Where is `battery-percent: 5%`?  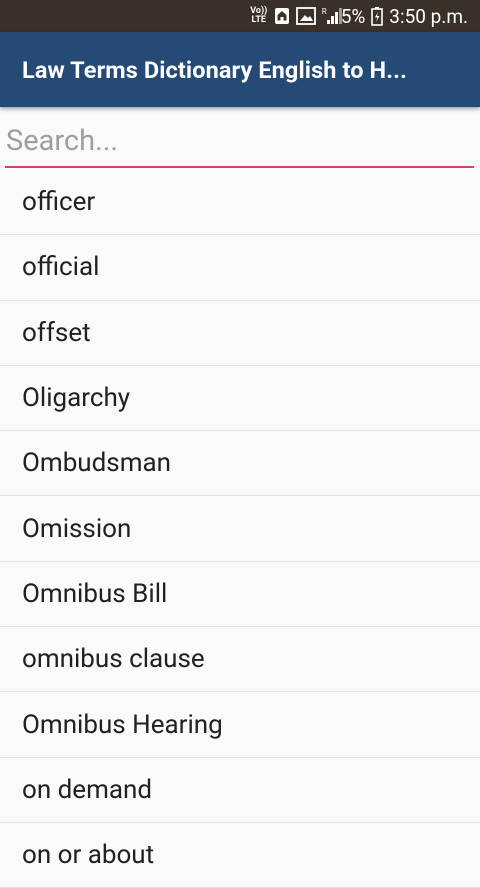
battery-percent: 5% is located at coordinates (353, 16).